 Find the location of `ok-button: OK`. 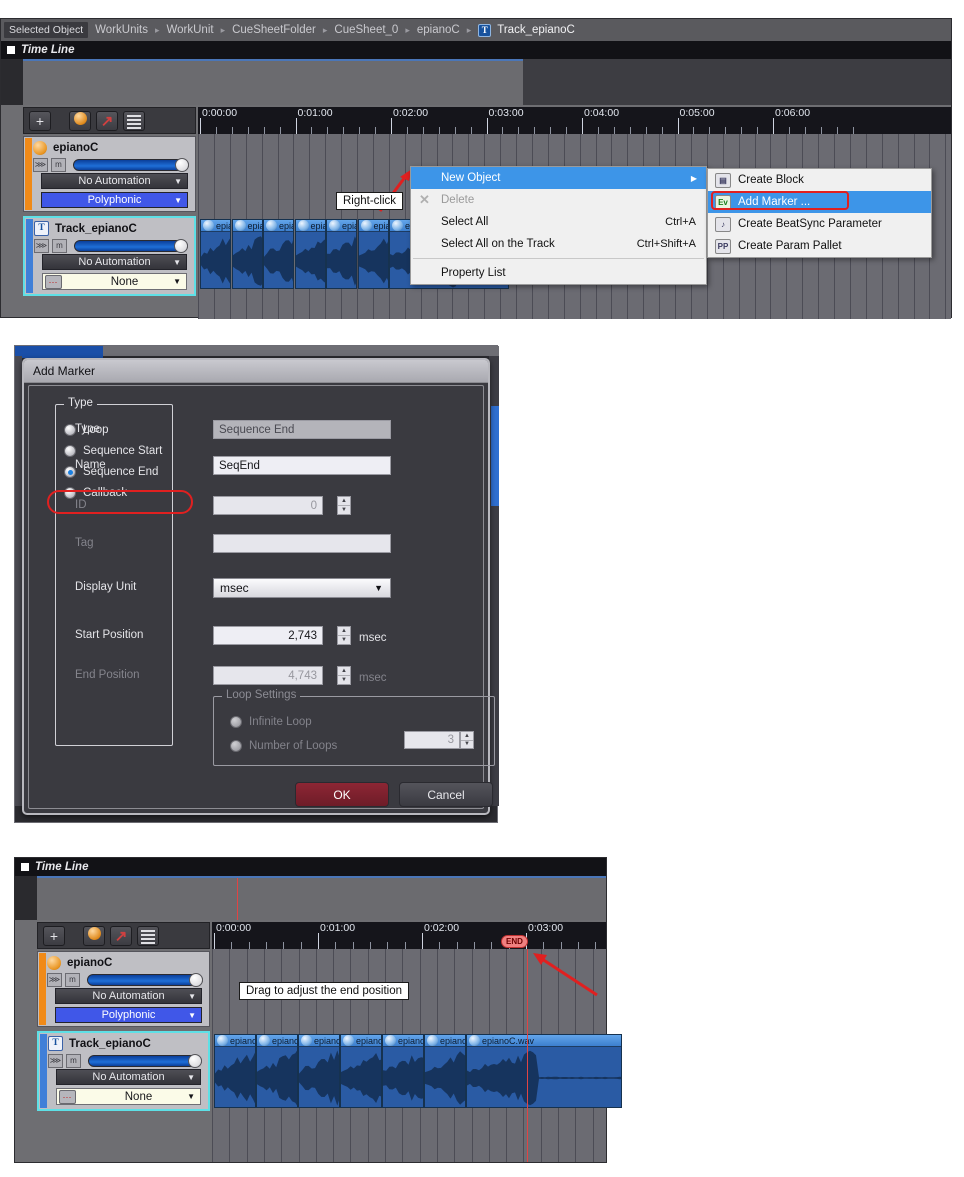

ok-button: OK is located at coordinates (342, 794).